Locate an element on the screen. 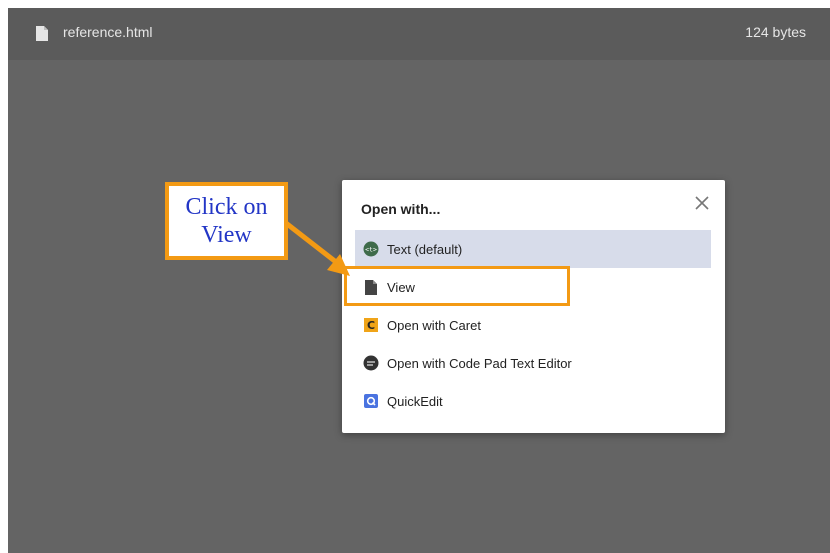 Image resolution: width=830 pixels, height=553 pixels. menu-item-text-default: <t> Text (default) is located at coordinates (533, 249).